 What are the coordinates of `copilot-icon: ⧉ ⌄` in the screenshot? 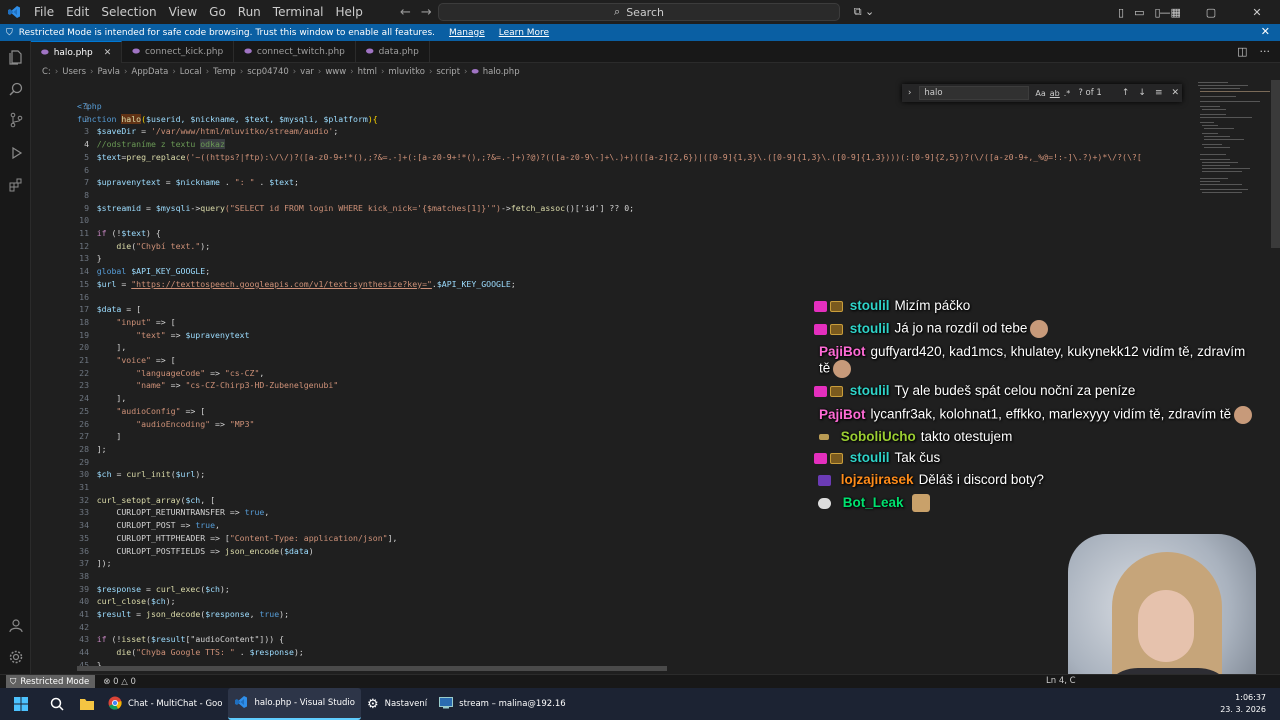 It's located at (864, 12).